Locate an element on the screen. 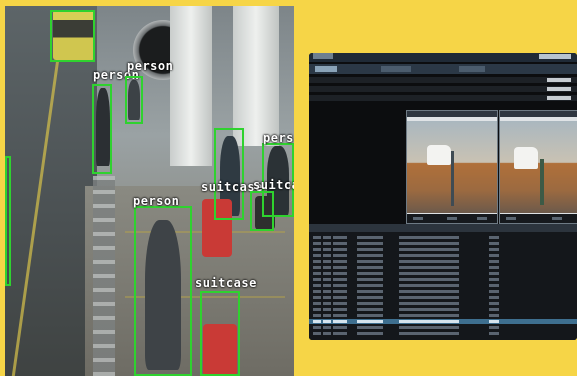 The width and height of the screenshot is (577, 376). window-title is located at coordinates (555, 56).